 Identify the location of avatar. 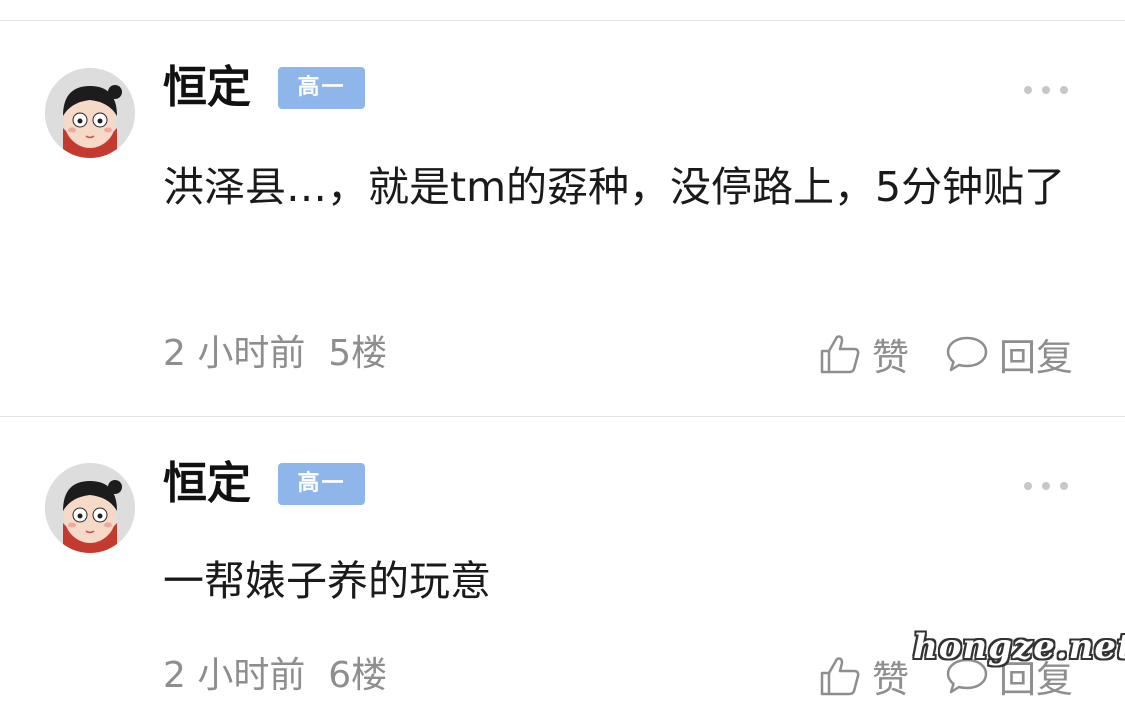
(90, 508).